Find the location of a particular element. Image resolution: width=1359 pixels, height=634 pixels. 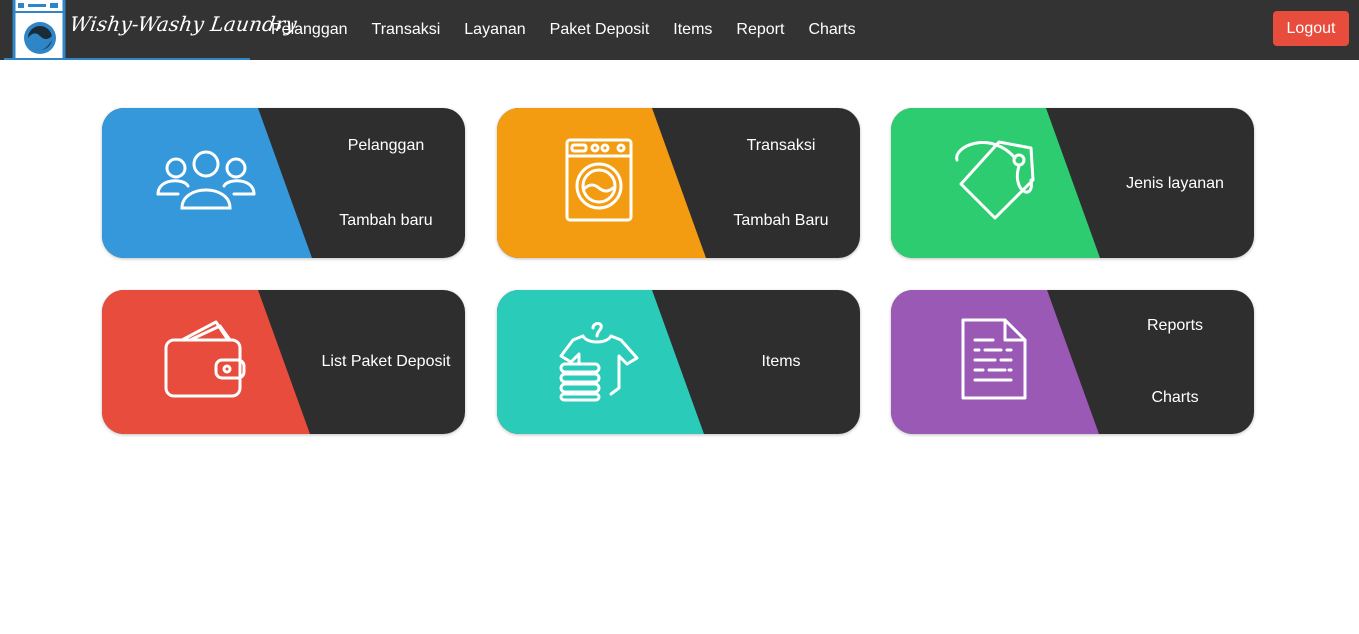

link-charts: Charts is located at coordinates (1169, 398).